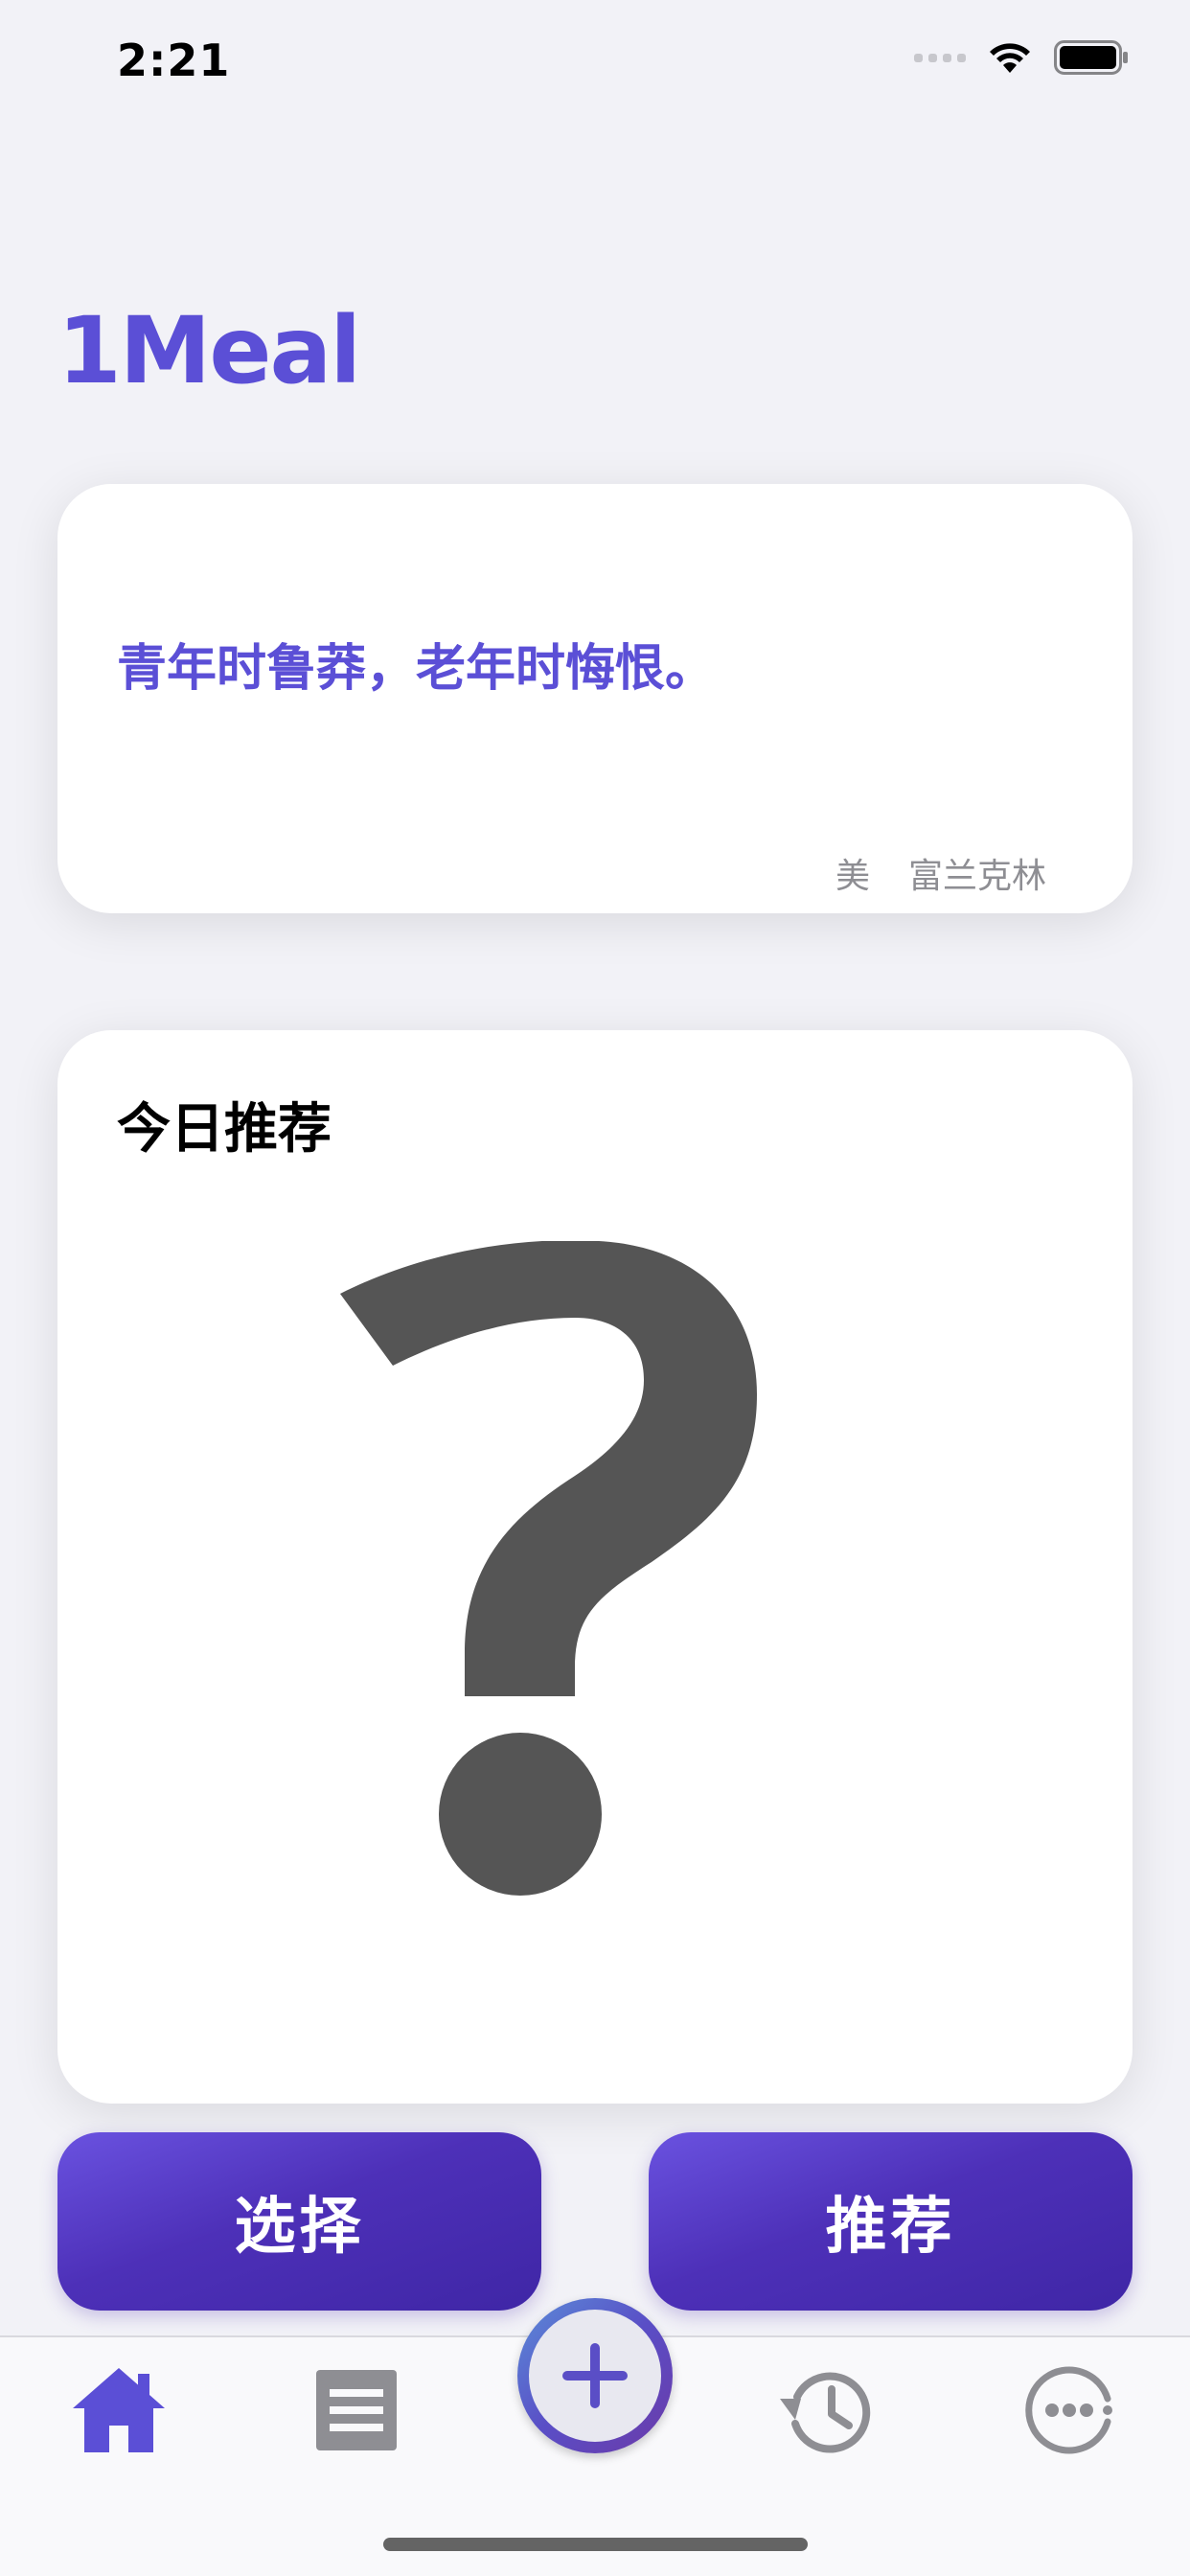 This screenshot has width=1190, height=2576. Describe the element at coordinates (417, 669) in the screenshot. I see `quote-text: 青年时鲁莽，老年时悔恨。` at that location.